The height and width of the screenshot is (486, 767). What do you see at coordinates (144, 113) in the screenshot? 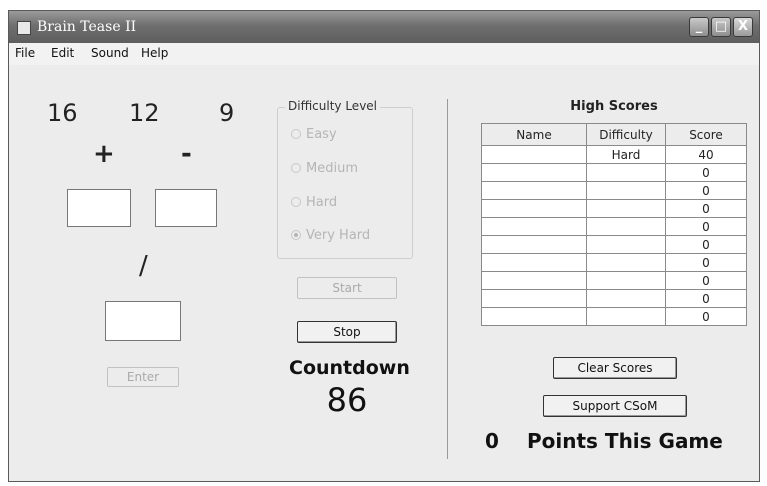
I see `puzzle-number-2: 12` at bounding box center [144, 113].